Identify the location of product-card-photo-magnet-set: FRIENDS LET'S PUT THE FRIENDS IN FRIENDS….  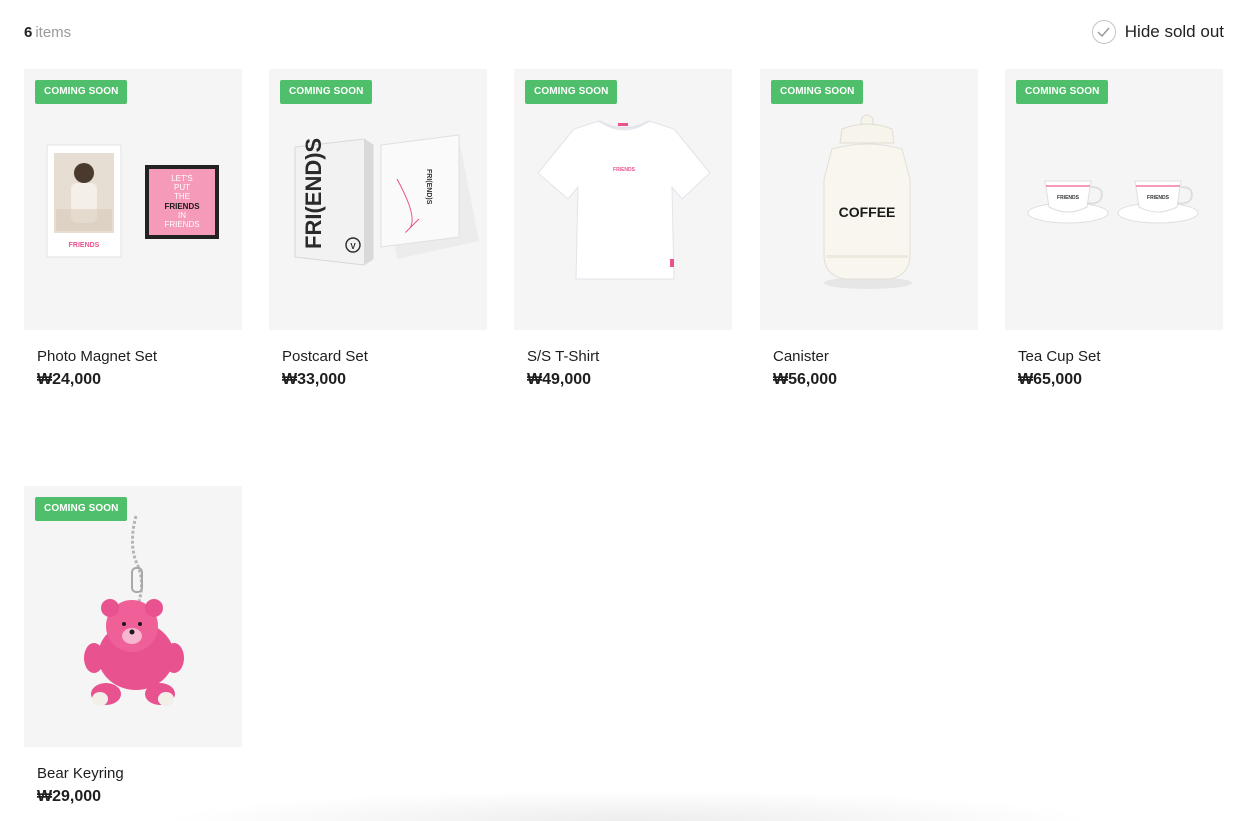
(133, 229).